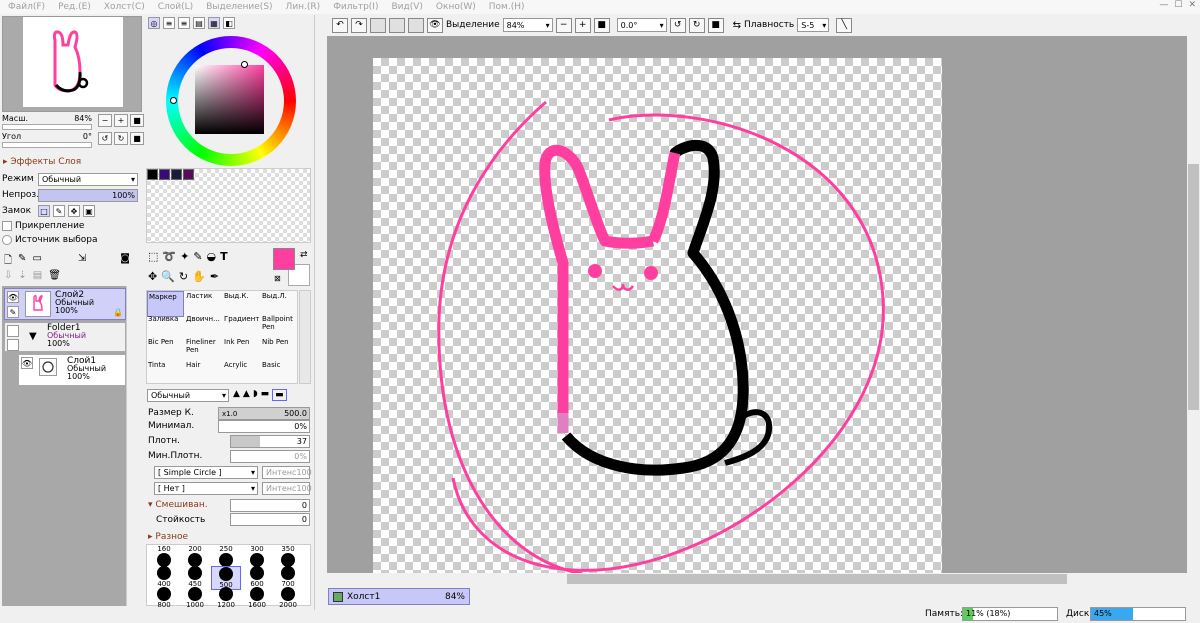 This screenshot has width=1200, height=623. I want to click on magic-wand-icon: ✦, so click(184, 256).